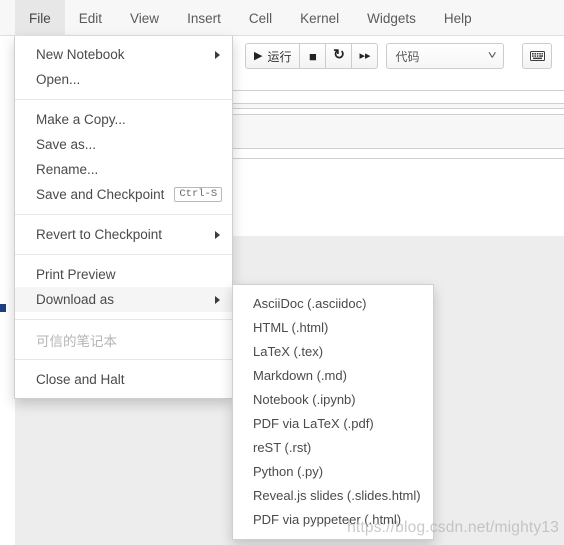 This screenshot has height=545, width=564. I want to click on cell-type-value: 代码, so click(407, 56).